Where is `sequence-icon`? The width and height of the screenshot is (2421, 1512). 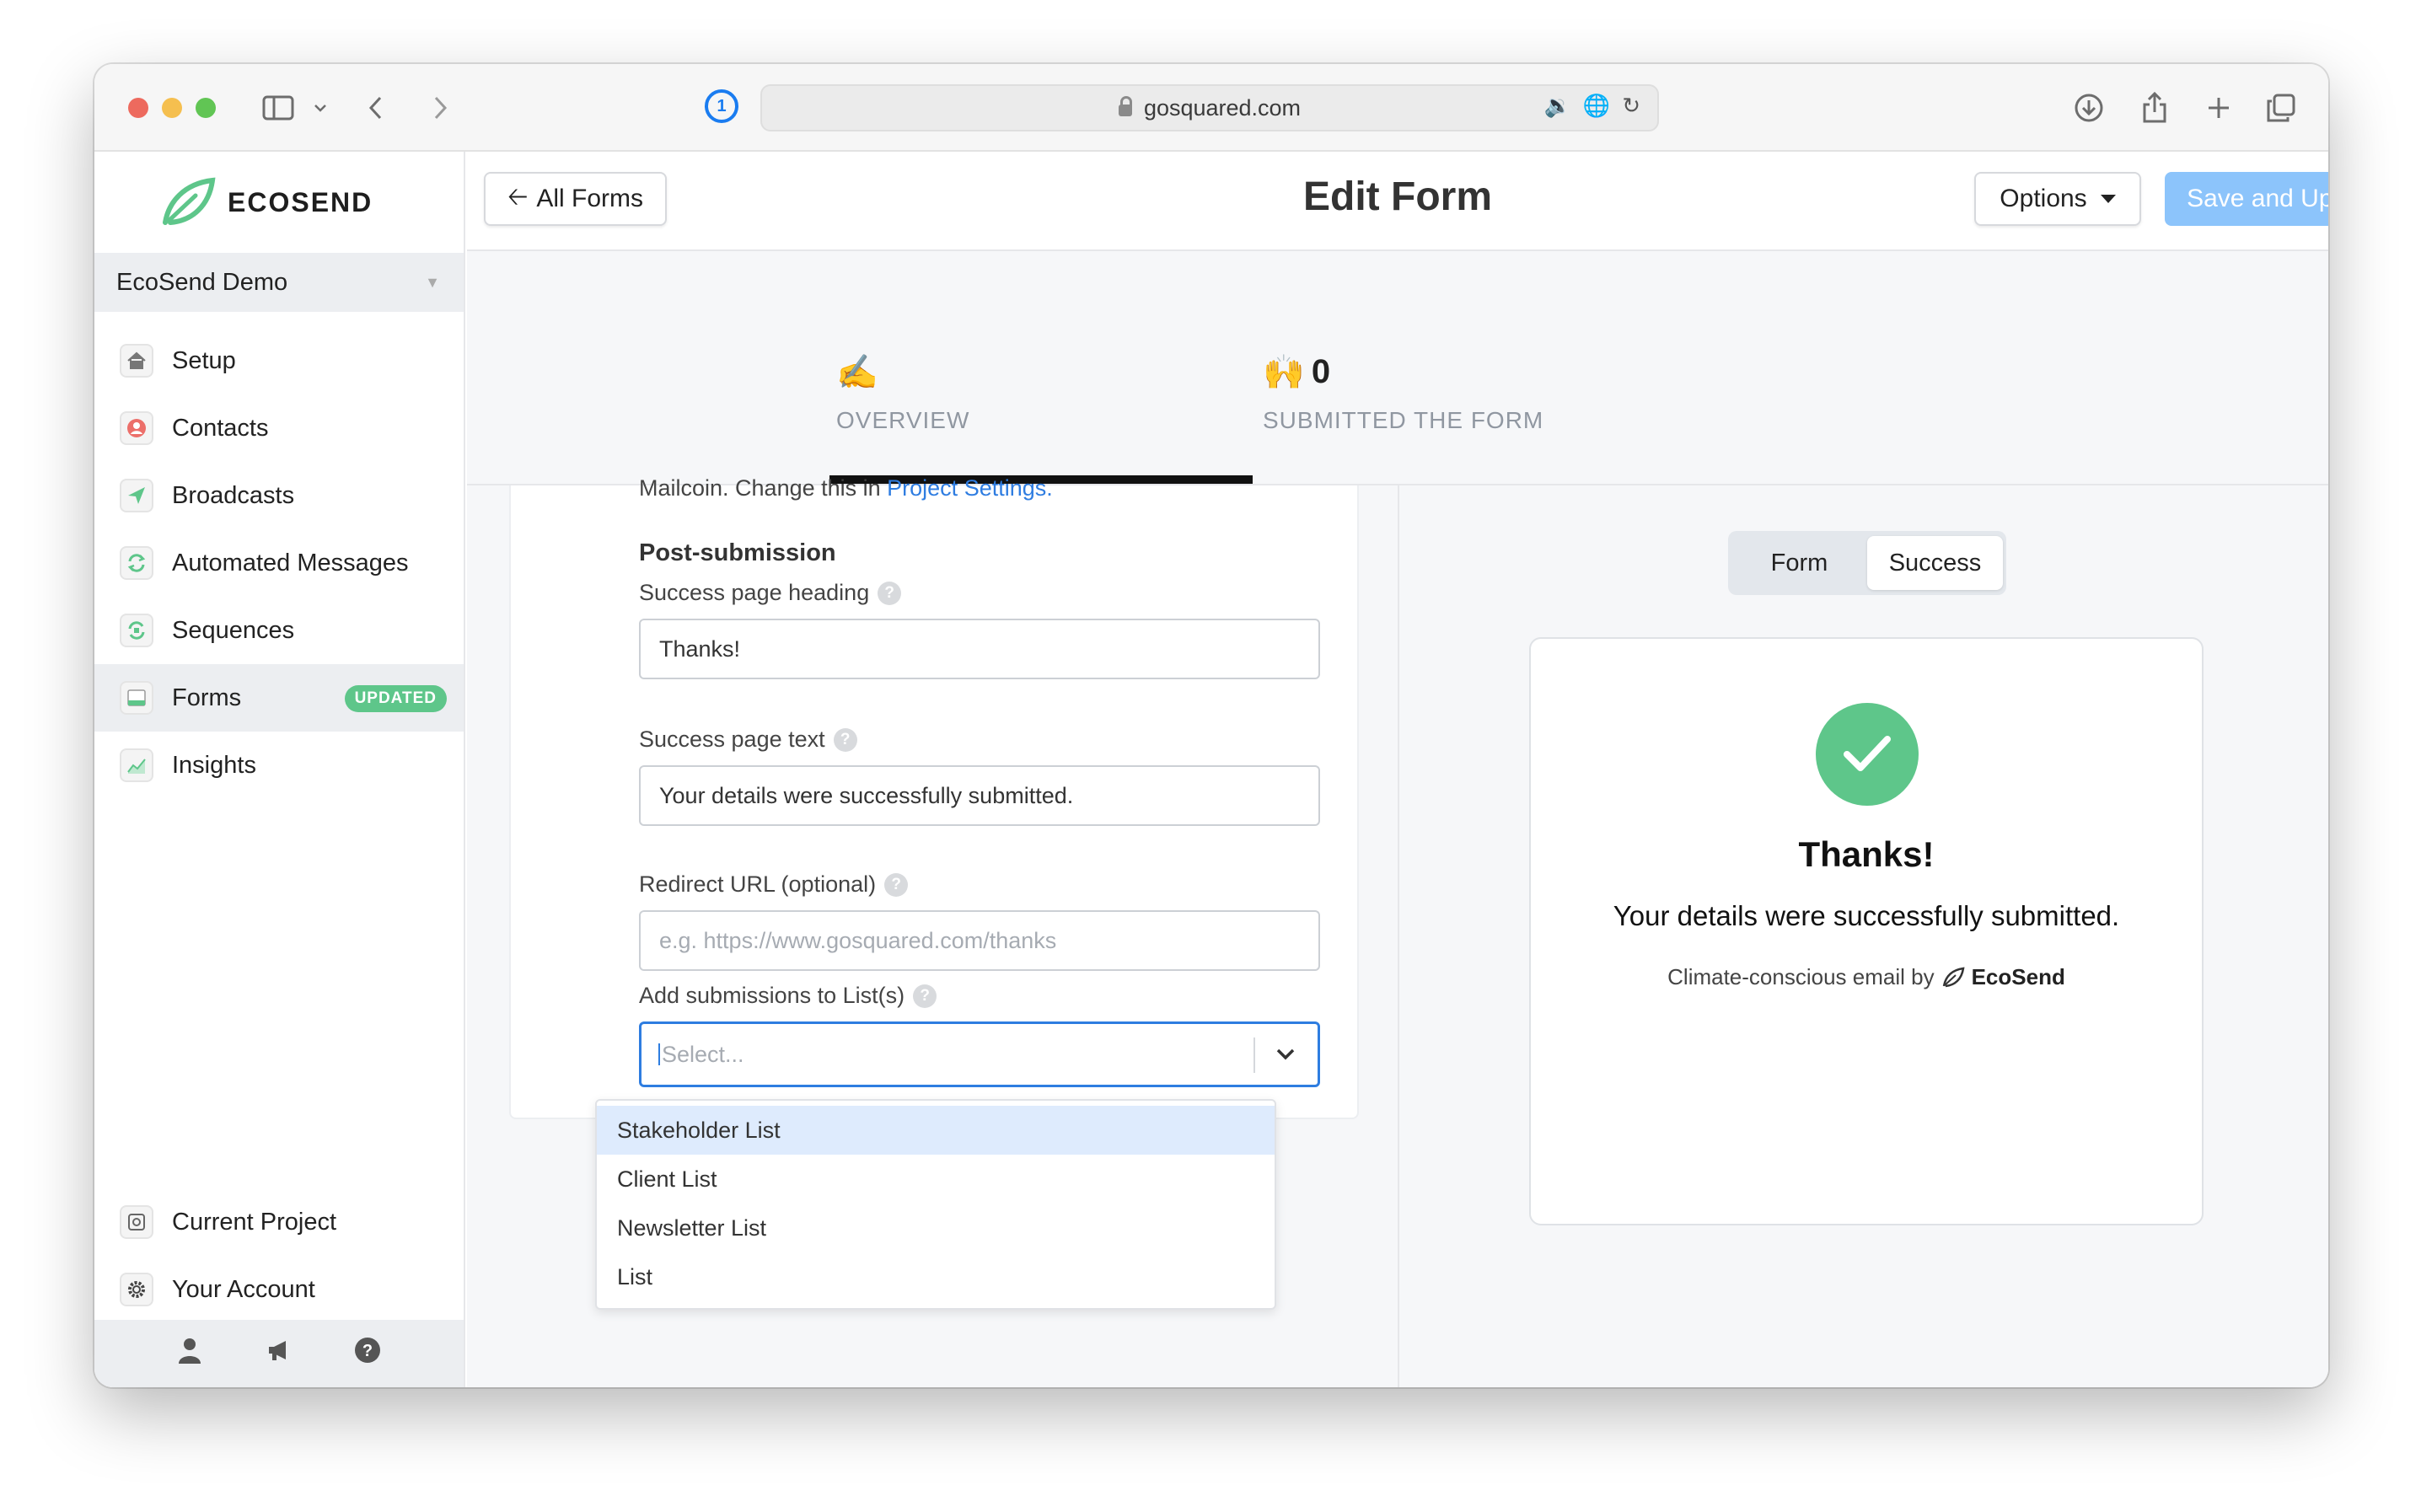 sequence-icon is located at coordinates (136, 630).